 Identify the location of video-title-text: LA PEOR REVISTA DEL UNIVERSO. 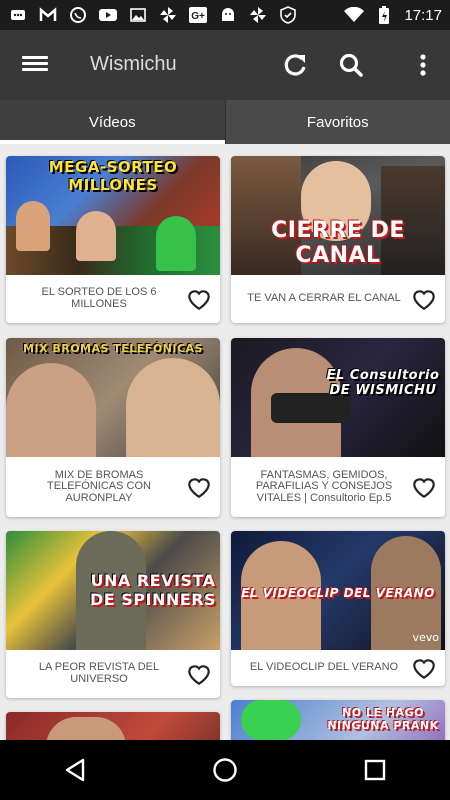
(99, 673).